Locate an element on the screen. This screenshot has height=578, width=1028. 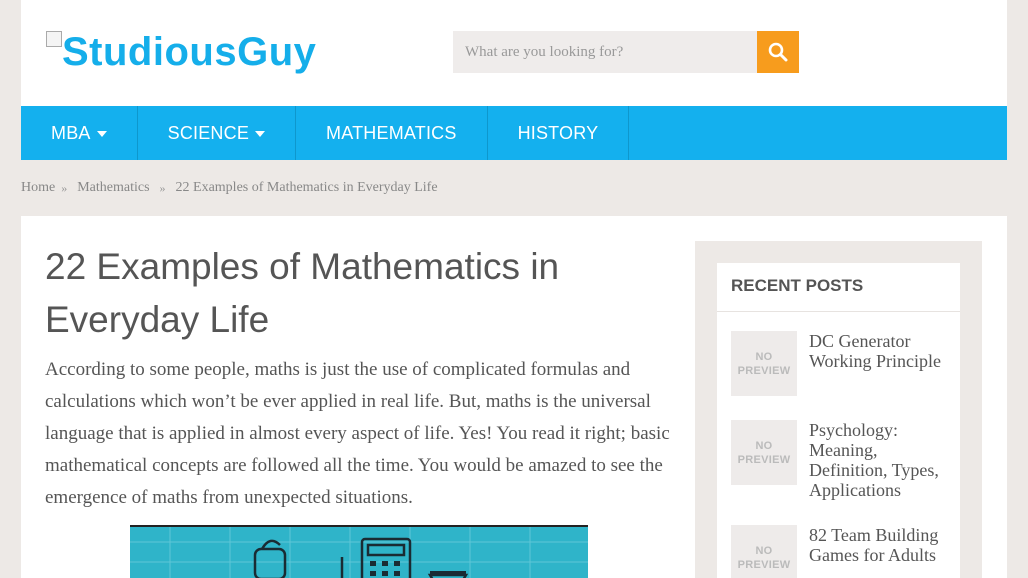
breadcrumb-category-link: Mathematics is located at coordinates (113, 188).